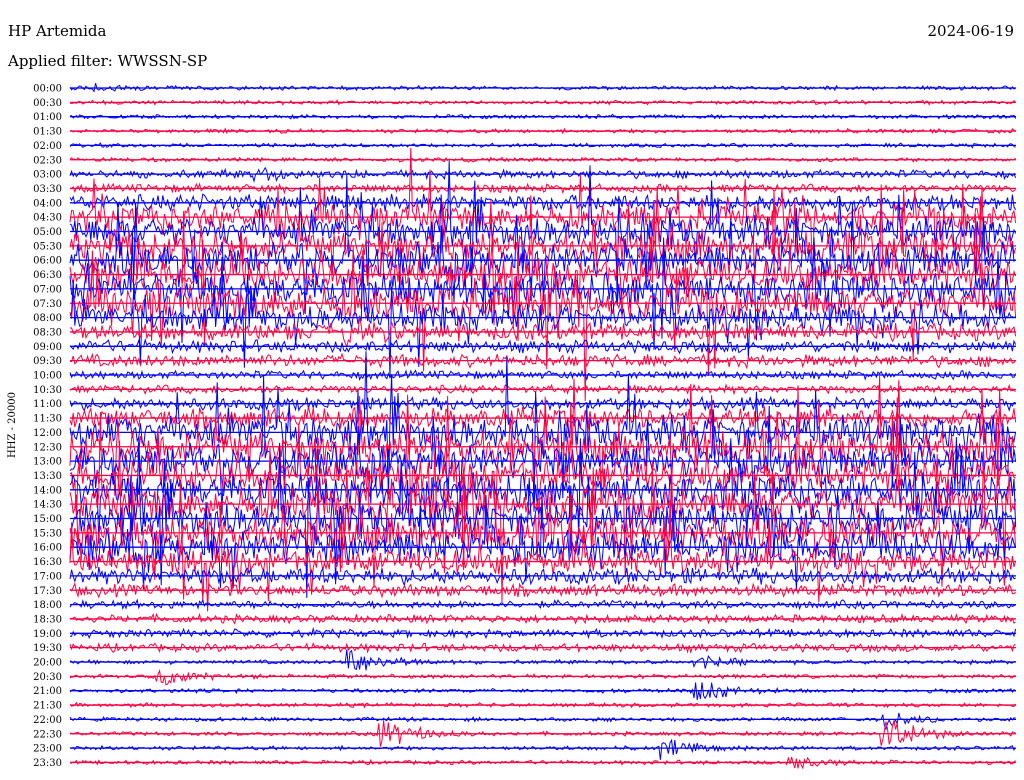  Describe the element at coordinates (47, 677) in the screenshot. I see `row-label: 20:30` at that location.